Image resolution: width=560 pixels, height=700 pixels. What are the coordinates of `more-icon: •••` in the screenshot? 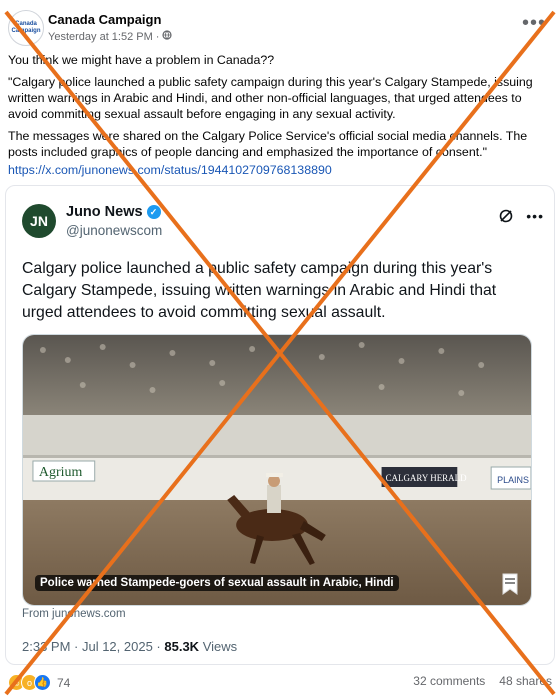 It's located at (534, 23).